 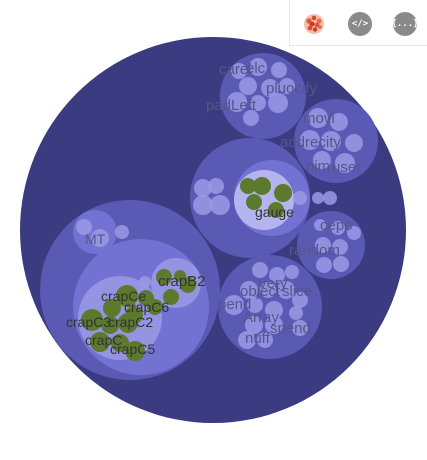 What do you see at coordinates (314, 250) in the screenshot?
I see `node-label: random` at bounding box center [314, 250].